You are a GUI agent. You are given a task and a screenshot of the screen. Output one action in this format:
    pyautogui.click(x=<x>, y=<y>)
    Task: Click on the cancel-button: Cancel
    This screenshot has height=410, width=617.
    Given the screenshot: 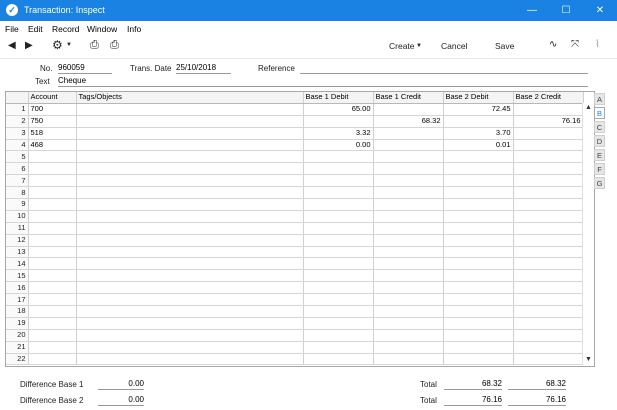 What is the action you would take?
    pyautogui.click(x=454, y=46)
    